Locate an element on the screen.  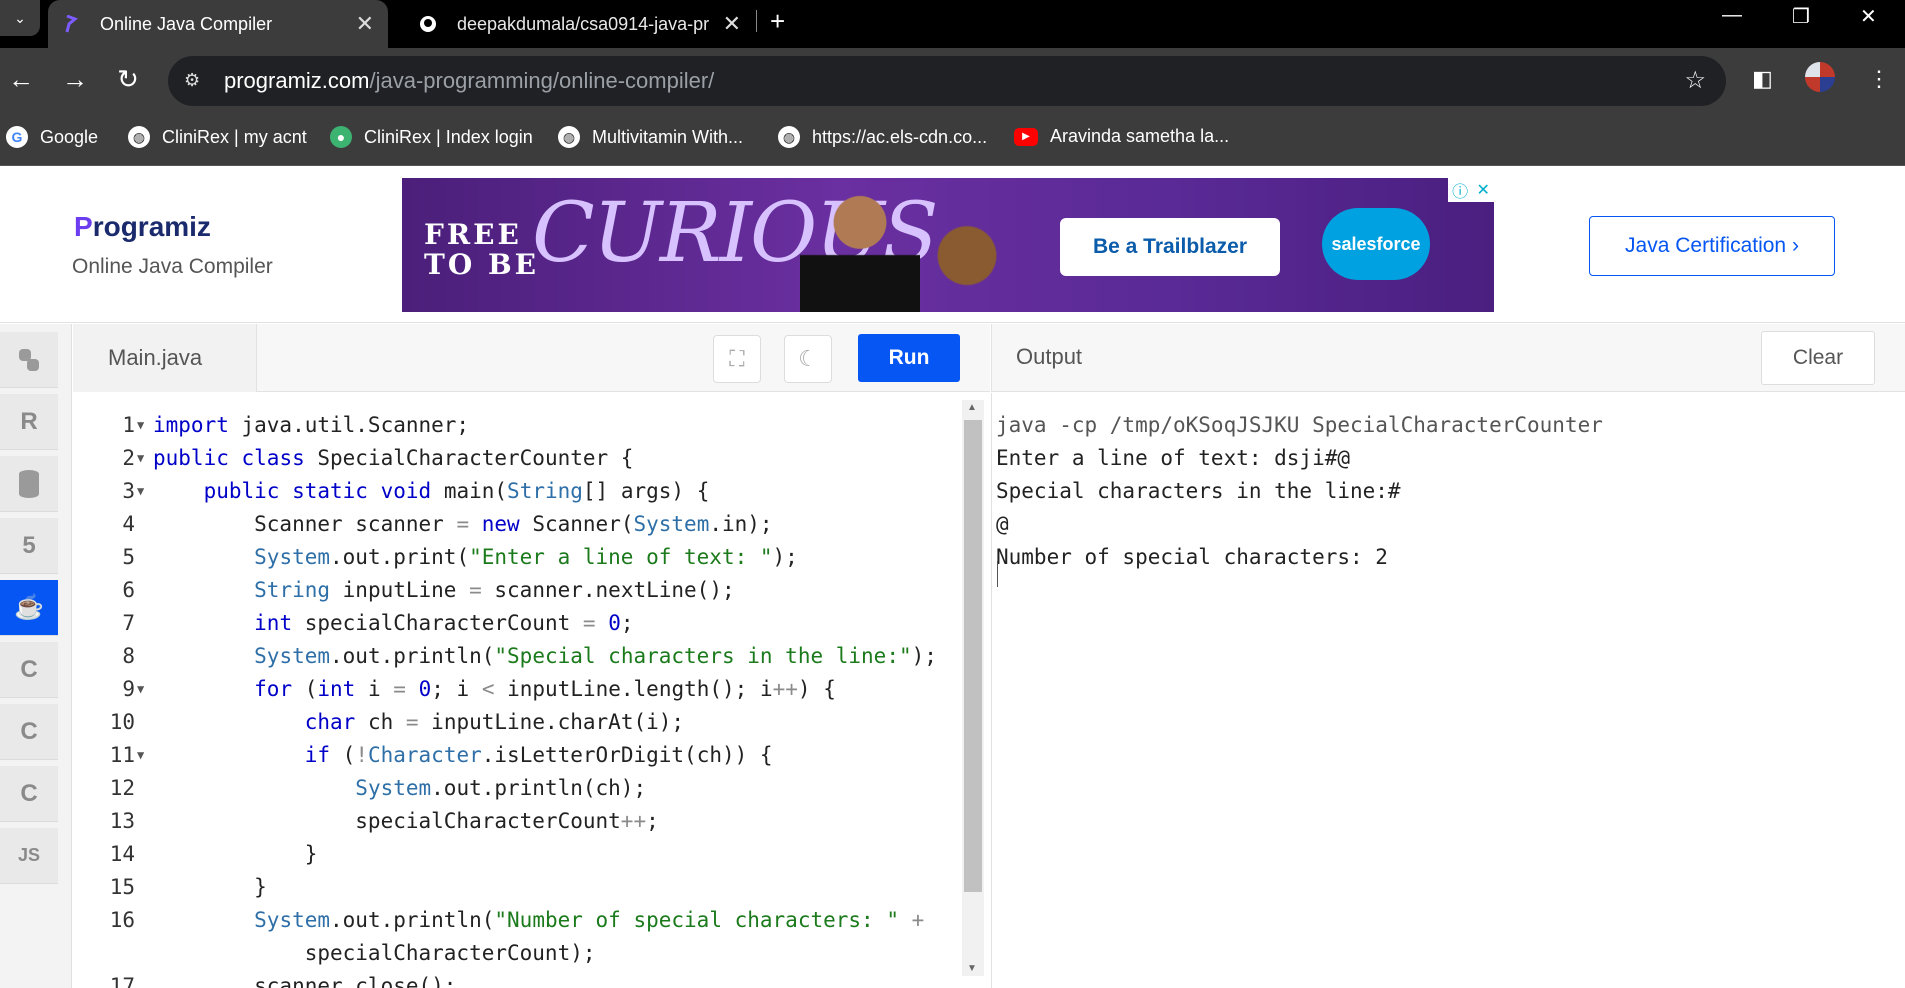
menu-kebab-icon: ⋮ is located at coordinates (1879, 79).